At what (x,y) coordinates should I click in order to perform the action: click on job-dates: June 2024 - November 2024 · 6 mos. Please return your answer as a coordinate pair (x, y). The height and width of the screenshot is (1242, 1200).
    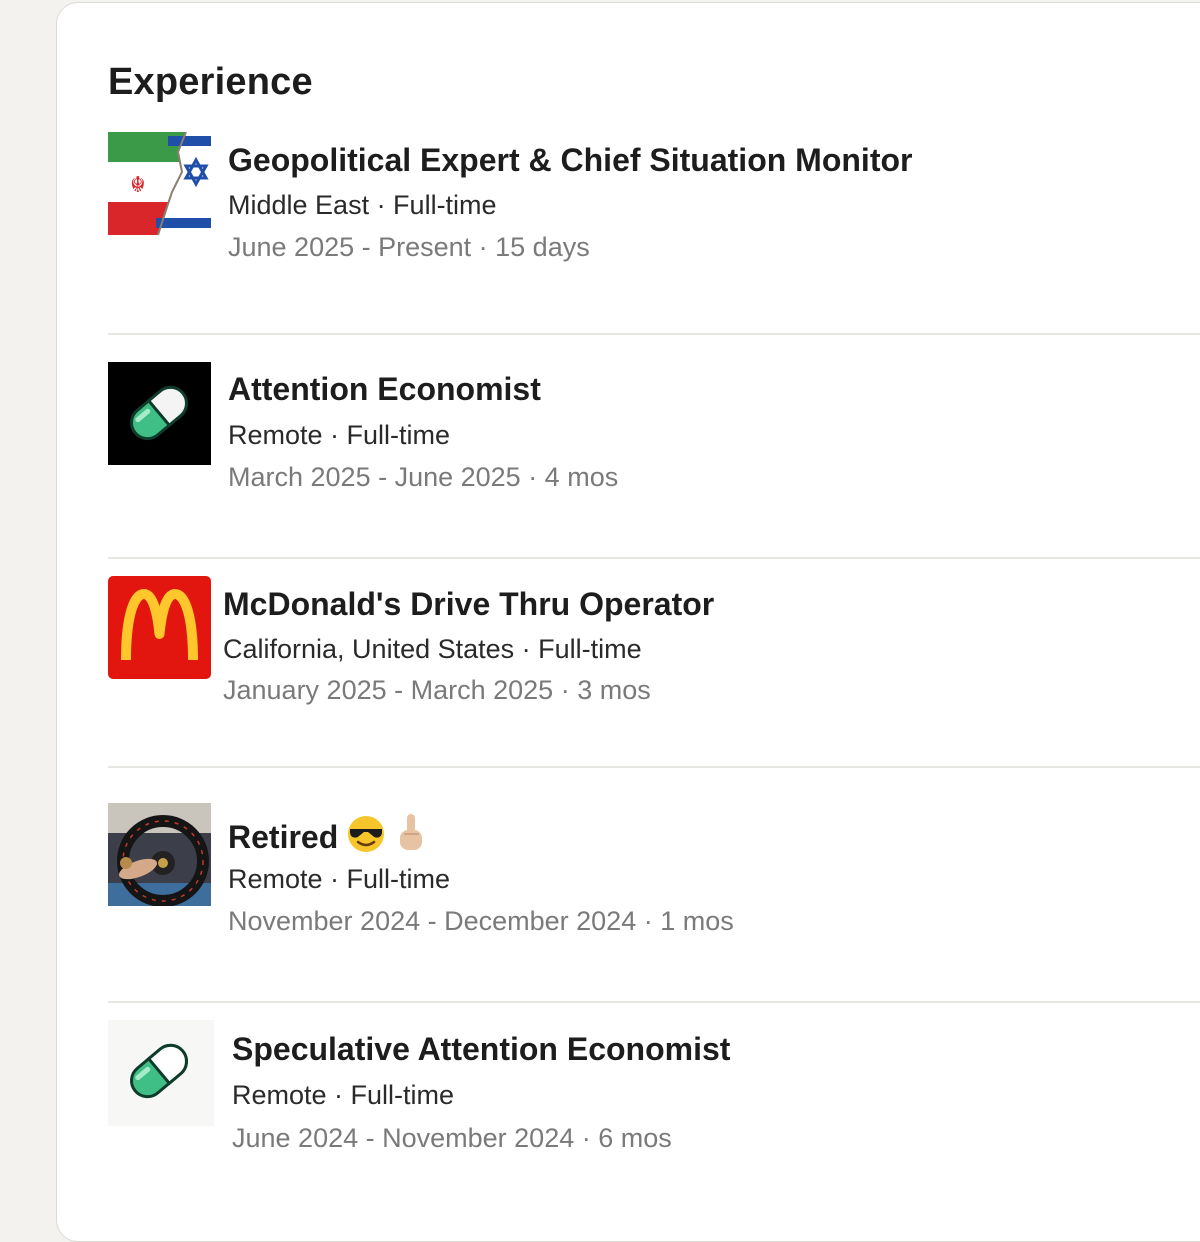
    Looking at the image, I should click on (452, 1138).